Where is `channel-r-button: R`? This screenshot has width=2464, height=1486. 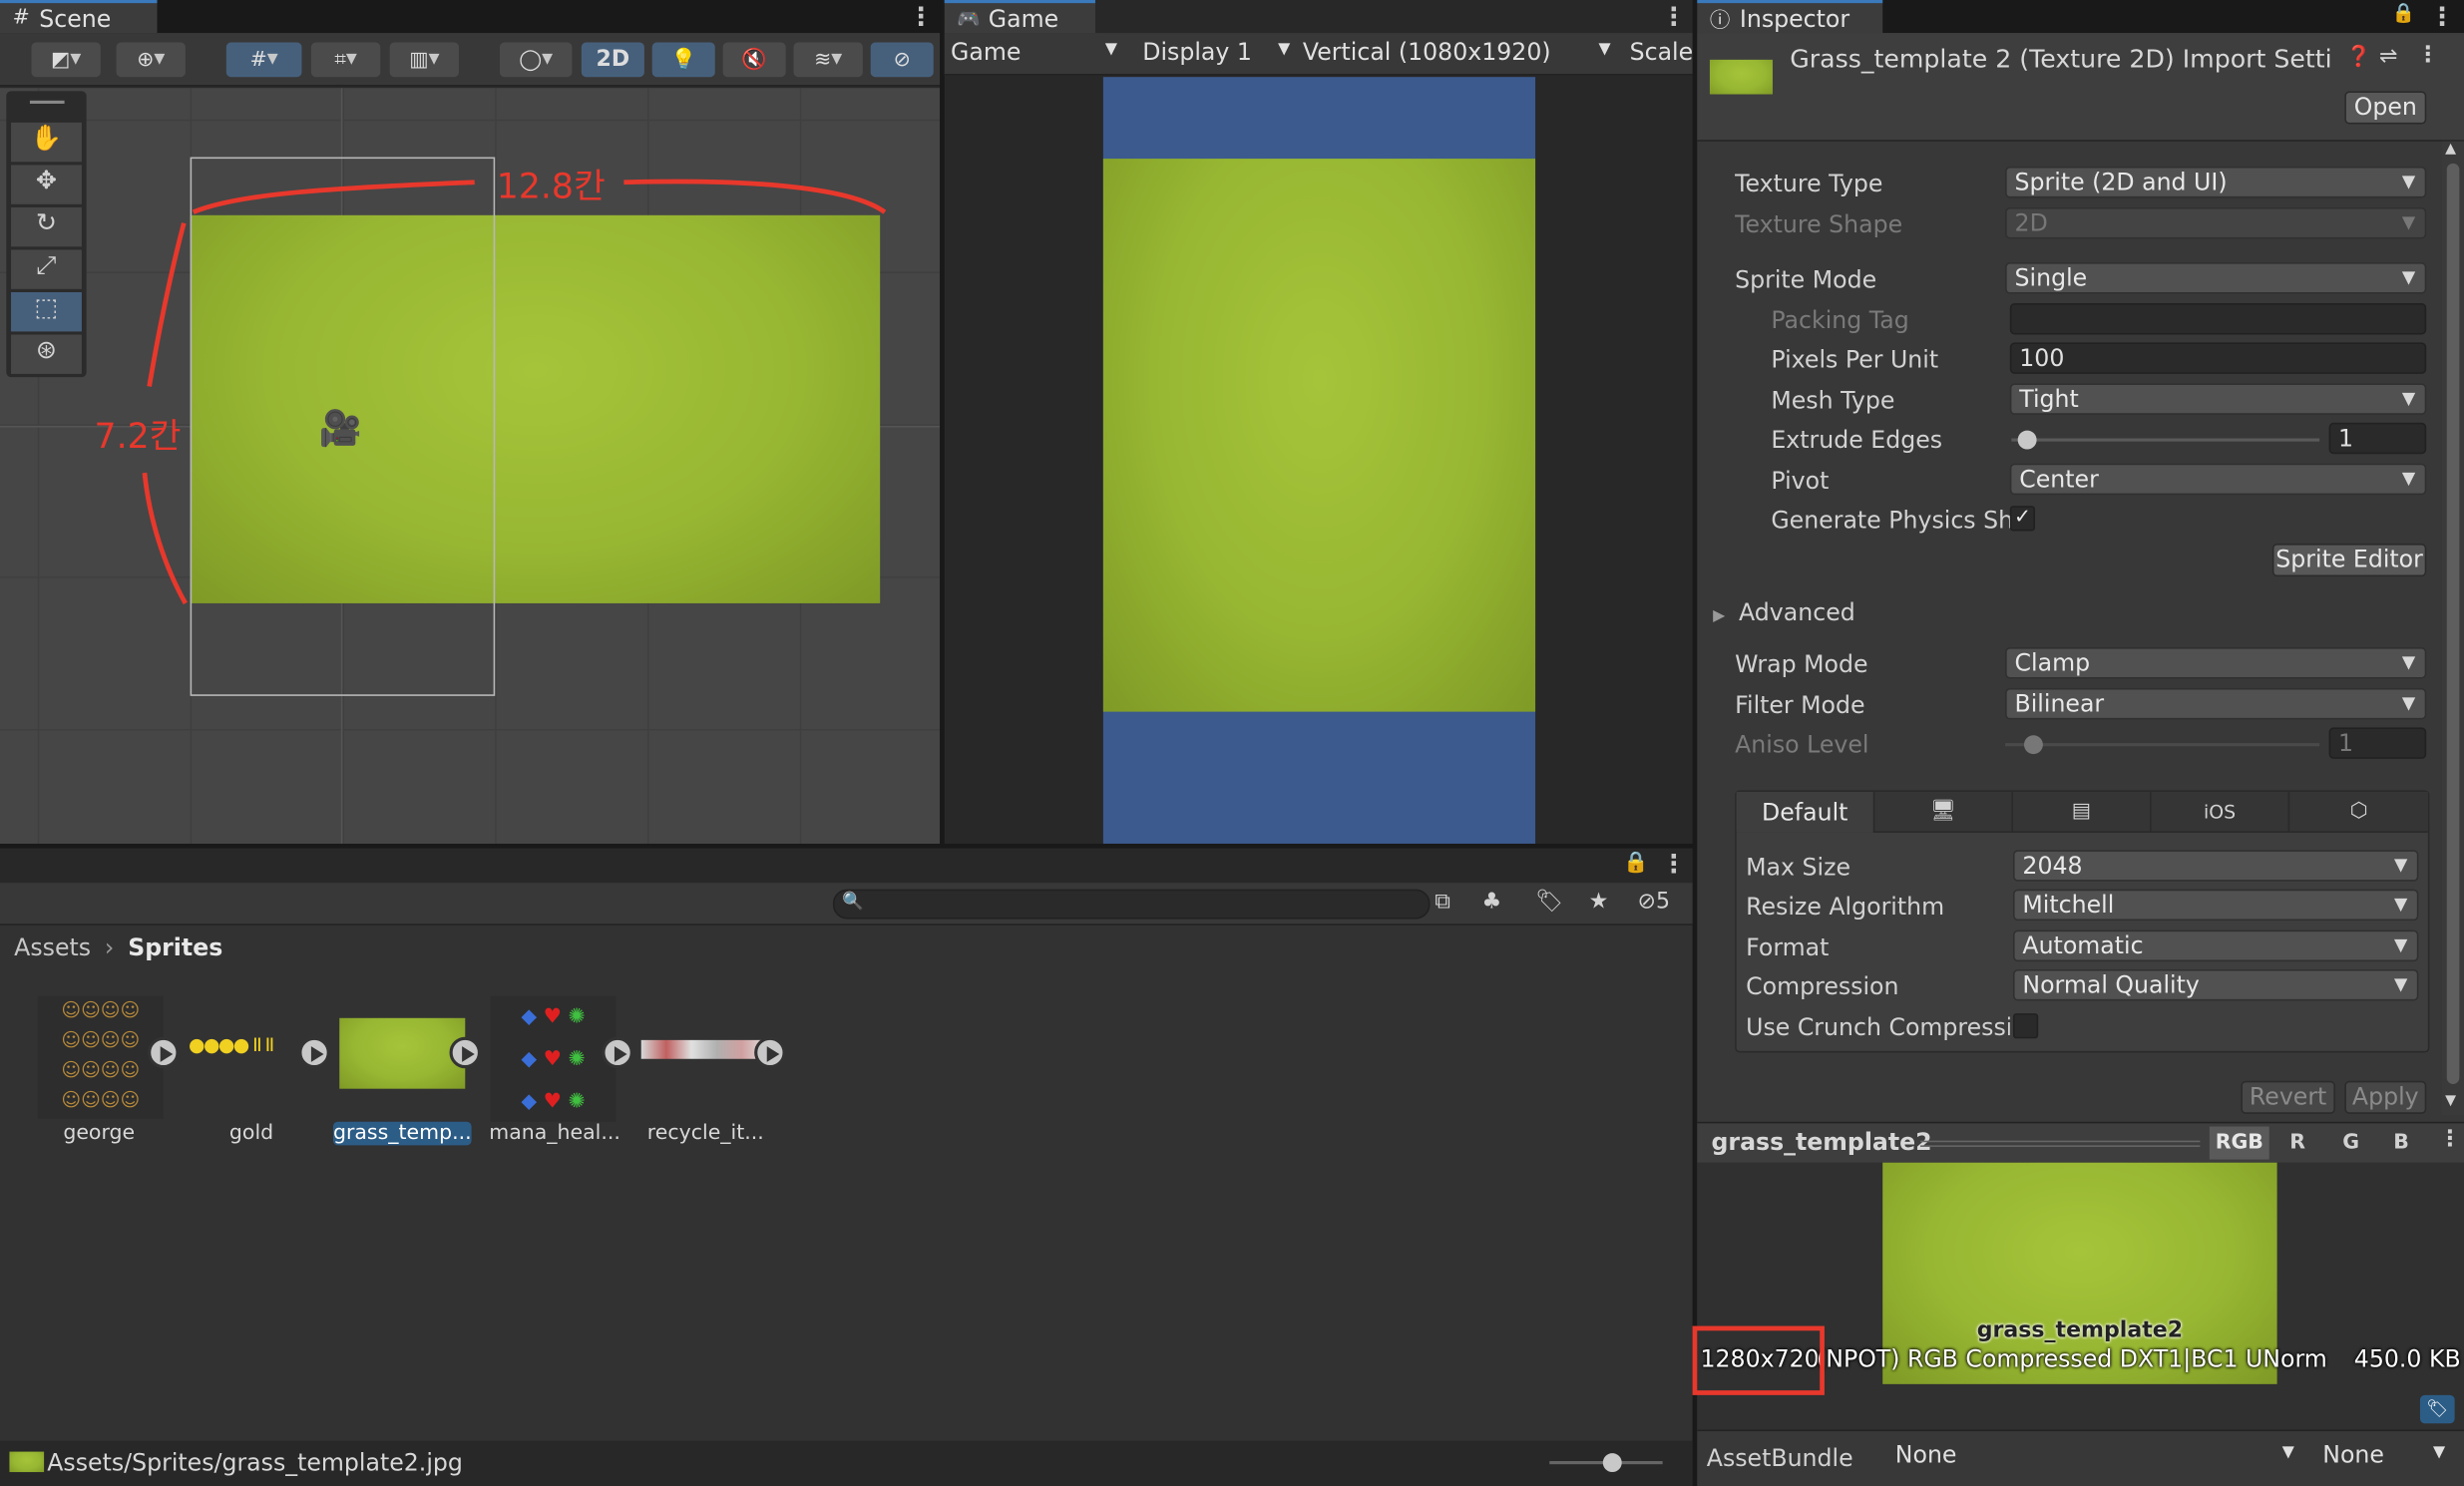 channel-r-button: R is located at coordinates (2297, 1143).